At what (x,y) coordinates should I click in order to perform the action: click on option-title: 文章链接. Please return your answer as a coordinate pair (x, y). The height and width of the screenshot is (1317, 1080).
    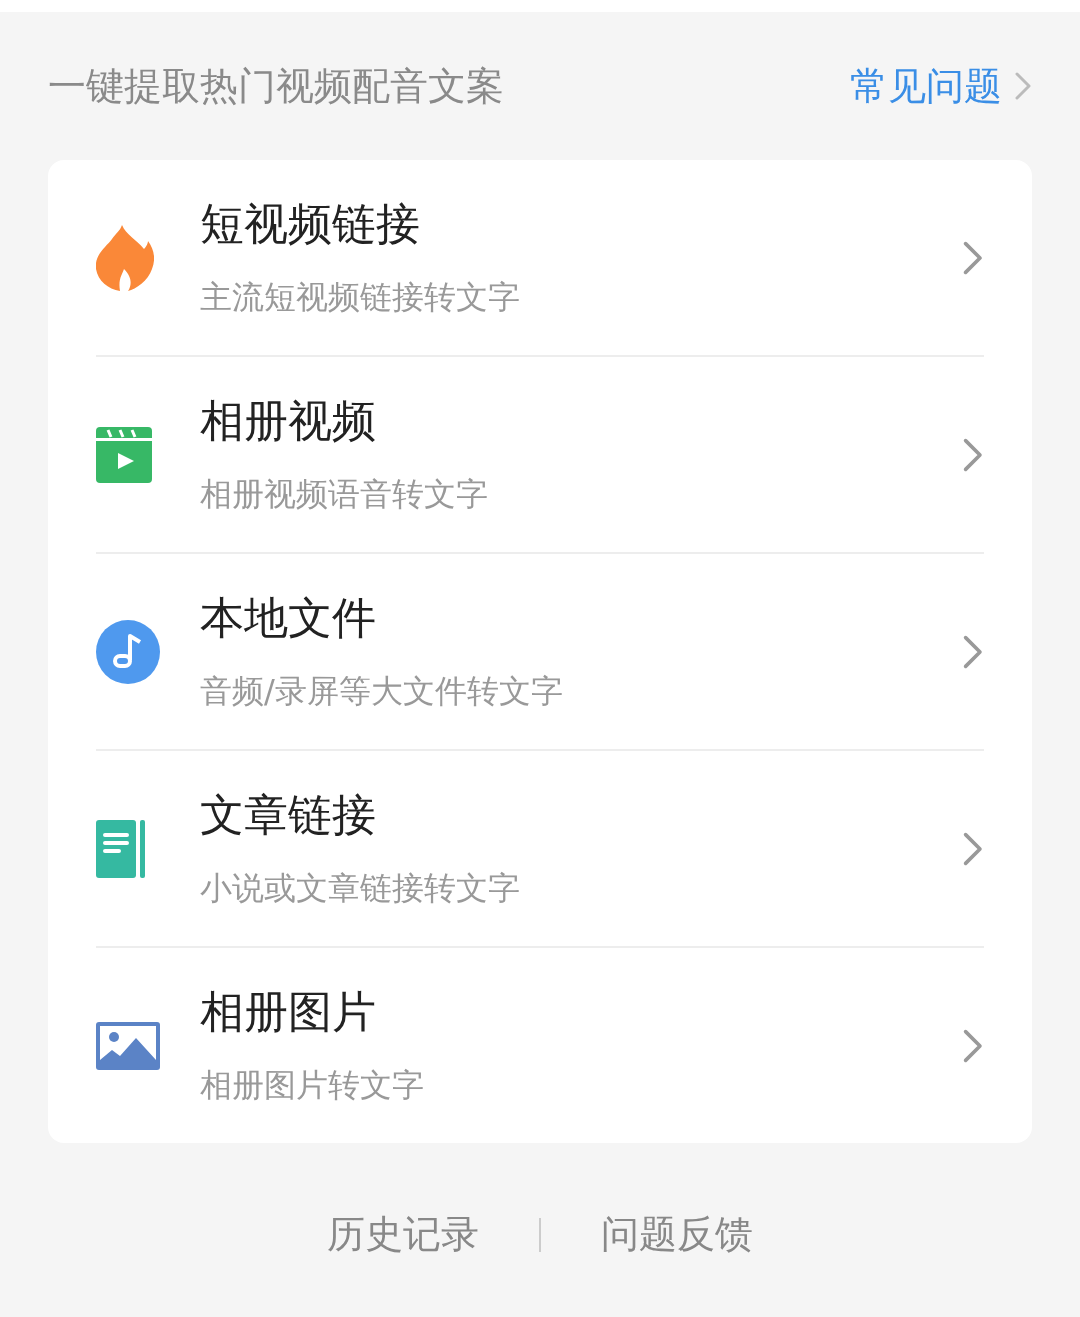
    Looking at the image, I should click on (288, 815).